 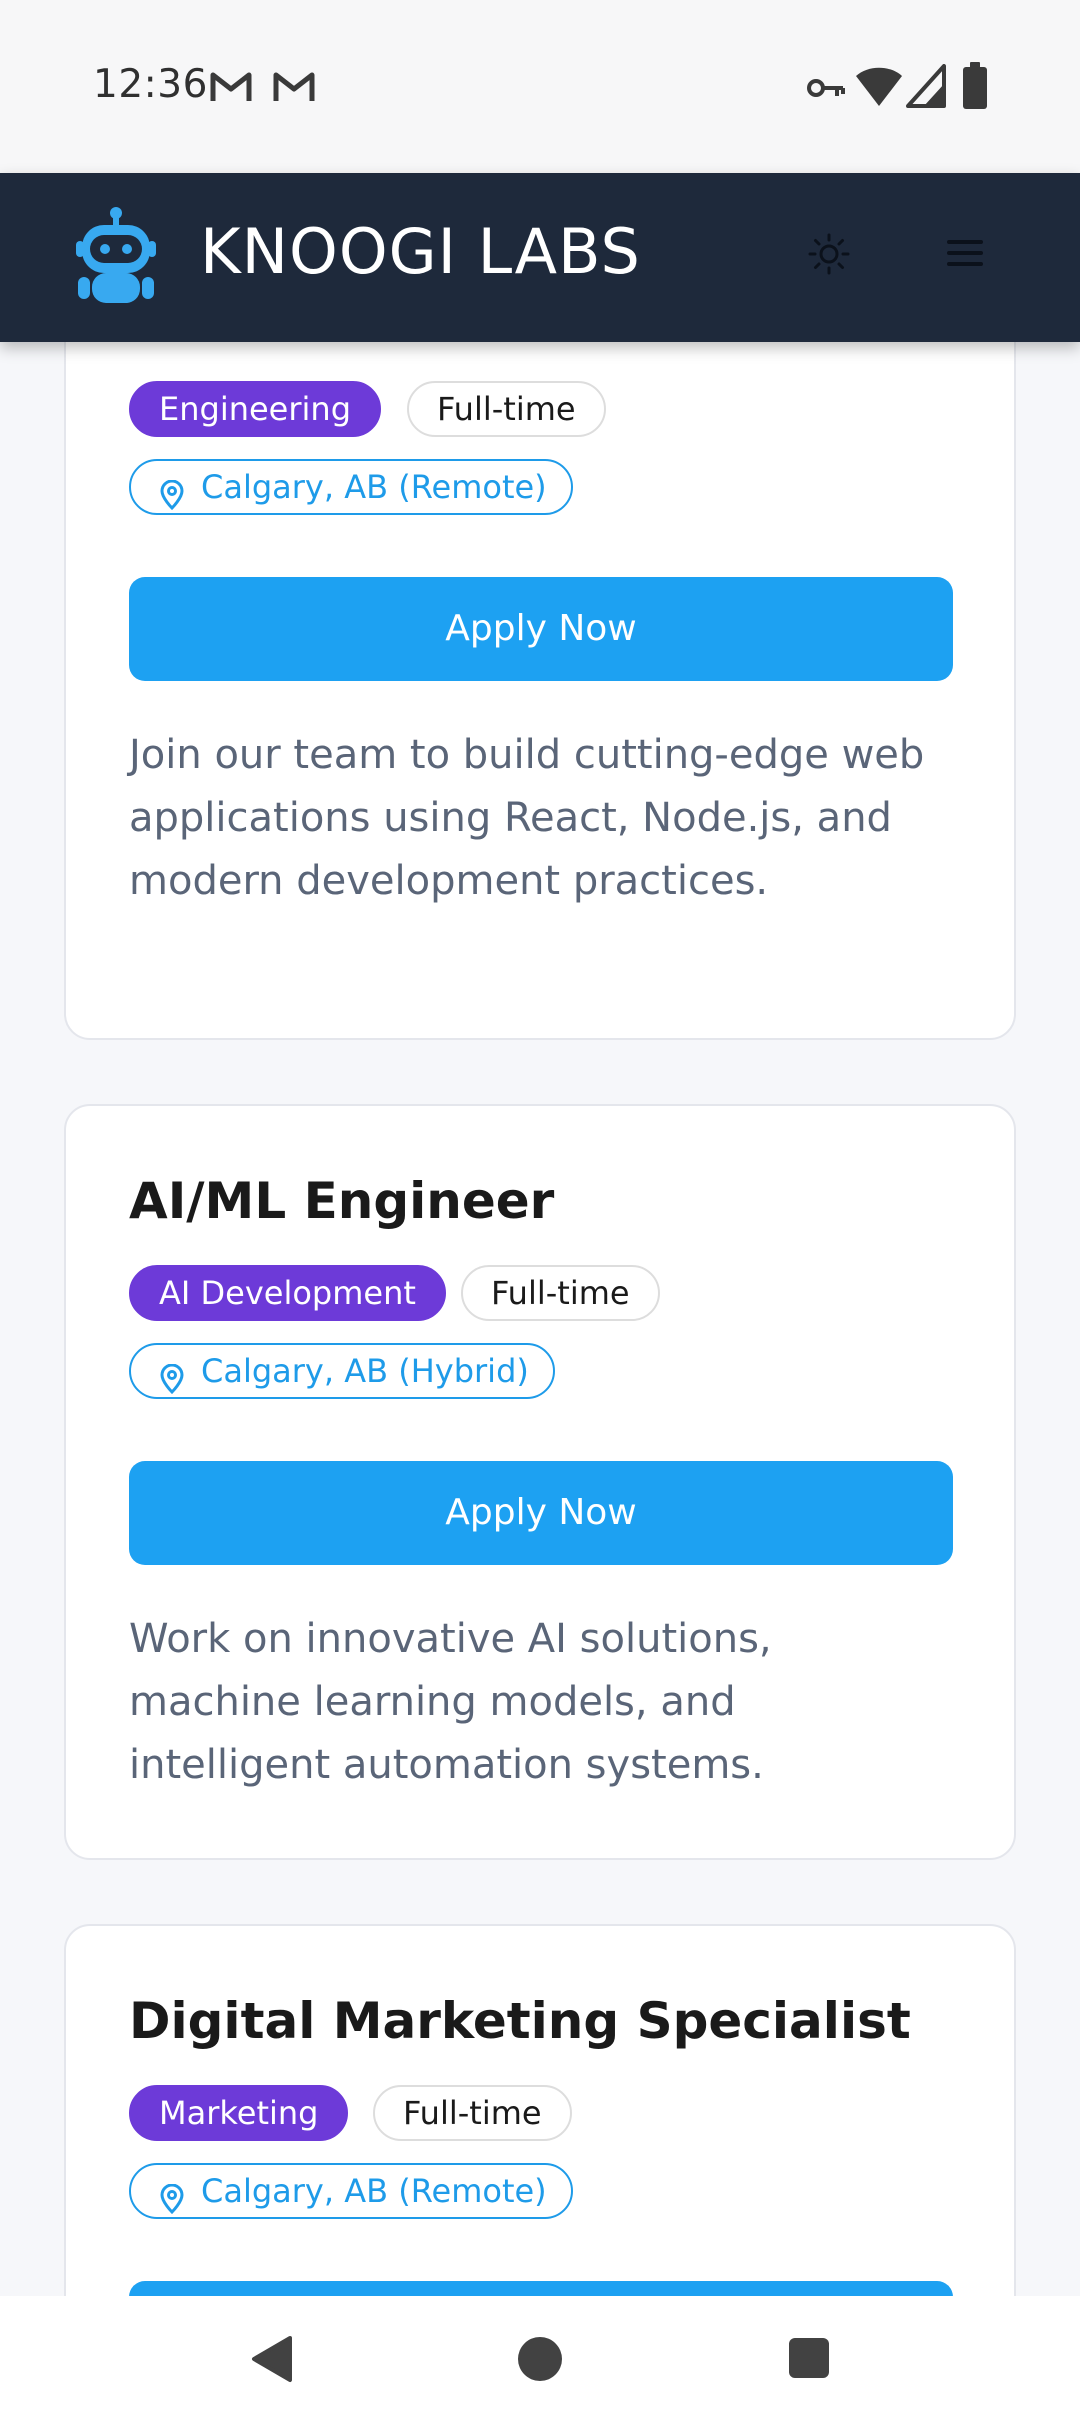 I want to click on location-tag: Calgary, AB (Hybrid), so click(x=342, y=1371).